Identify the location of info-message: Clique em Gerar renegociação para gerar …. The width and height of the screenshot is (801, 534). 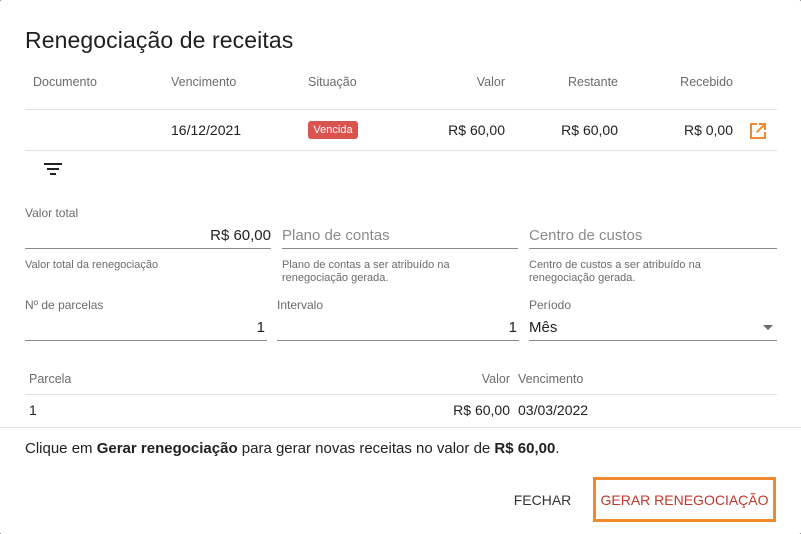
(292, 448).